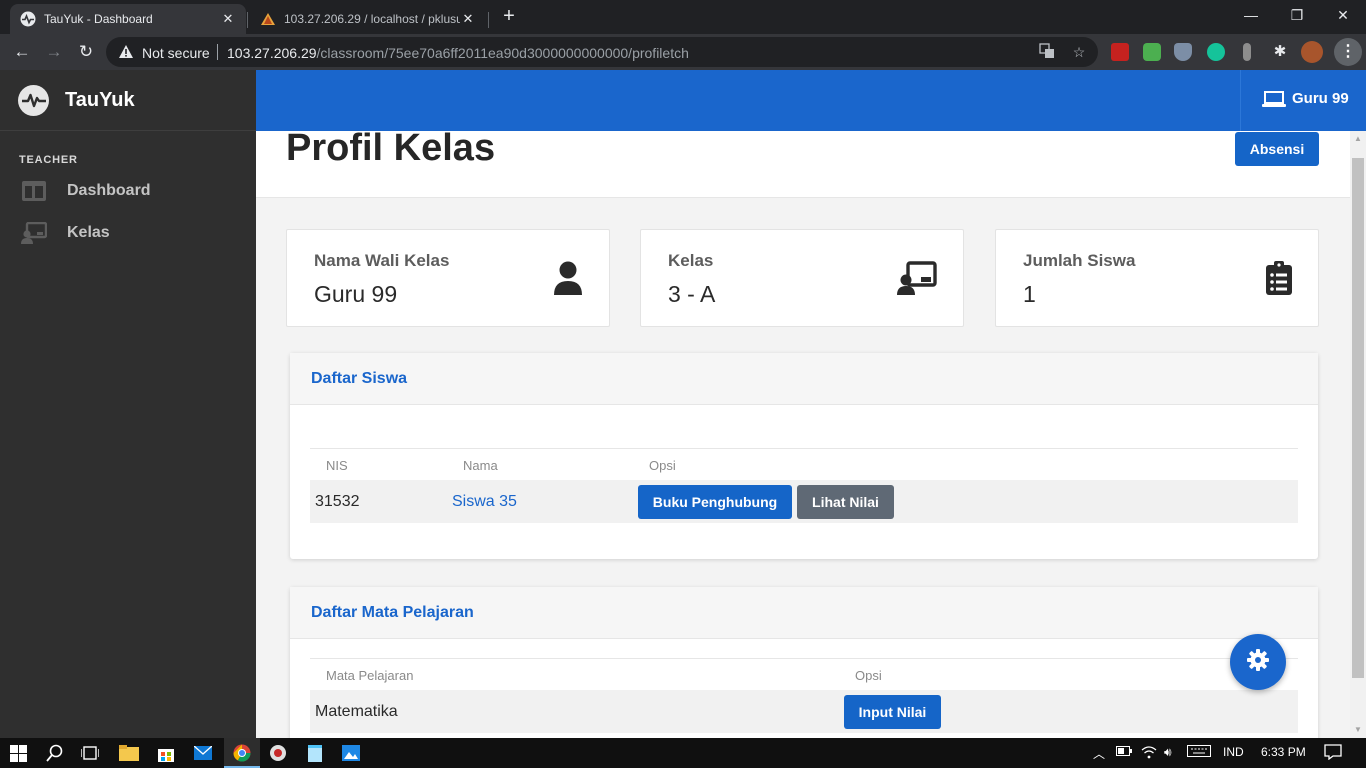 The image size is (1366, 768). I want to click on lihat-nilai-button: Lihat Nilai, so click(845, 502).